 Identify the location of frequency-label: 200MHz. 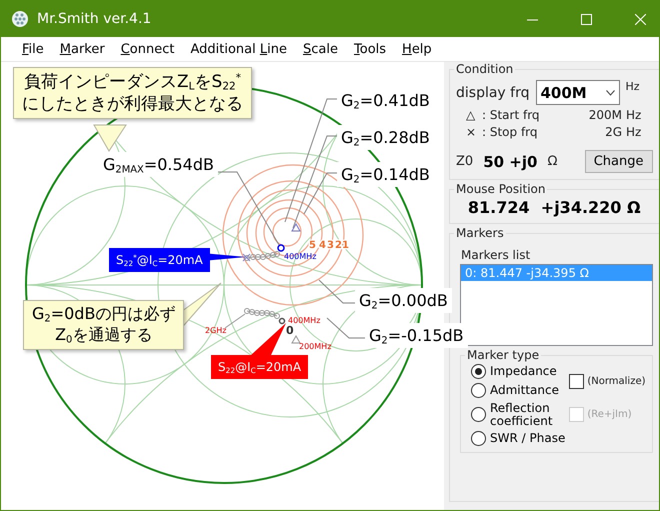
(315, 346).